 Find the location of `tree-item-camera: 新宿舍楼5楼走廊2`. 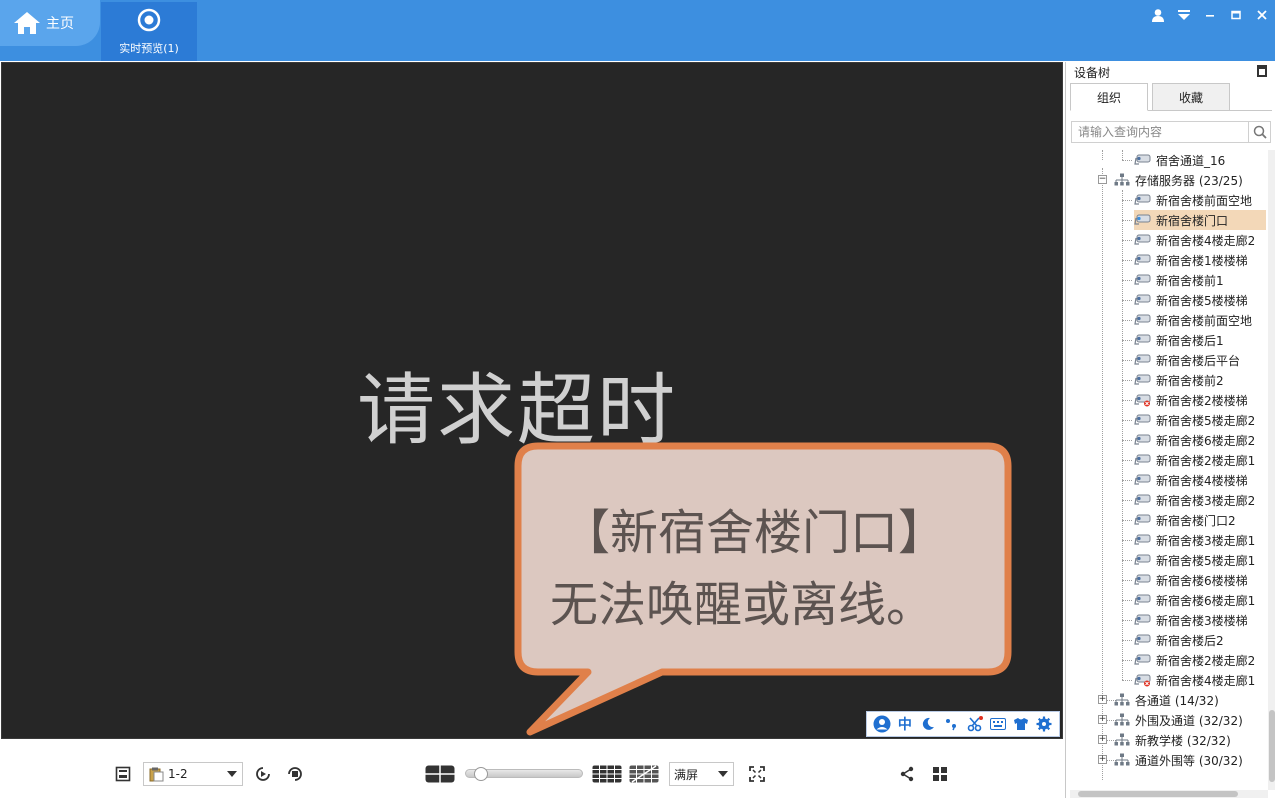

tree-item-camera: 新宿舍楼5楼走廊2 is located at coordinates (1194, 420).